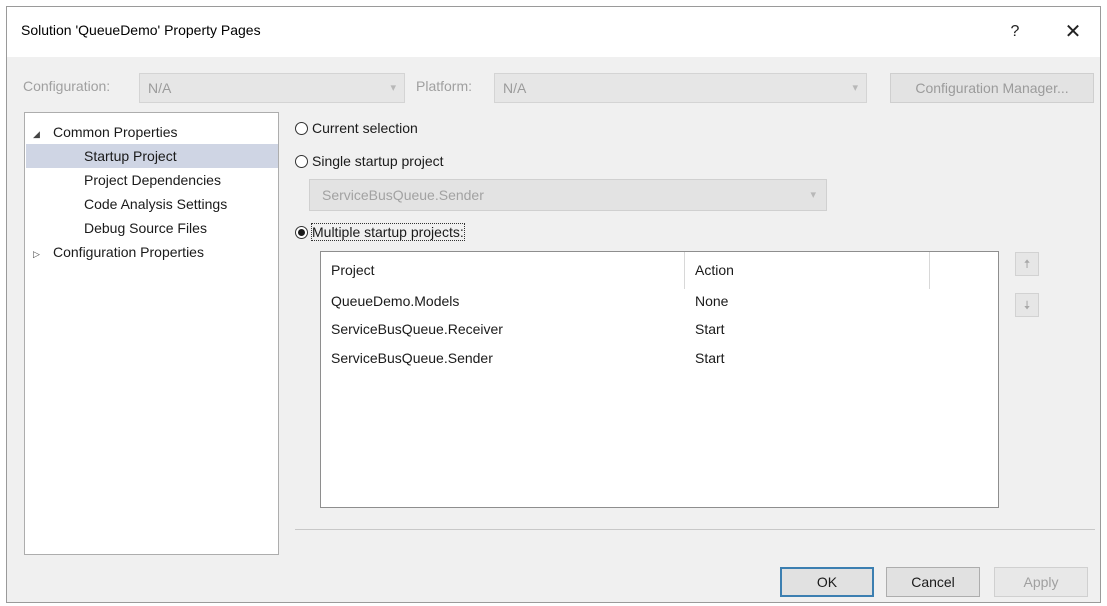 This screenshot has width=1107, height=606. Describe the element at coordinates (711, 301) in the screenshot. I see `table-row-action: None` at that location.